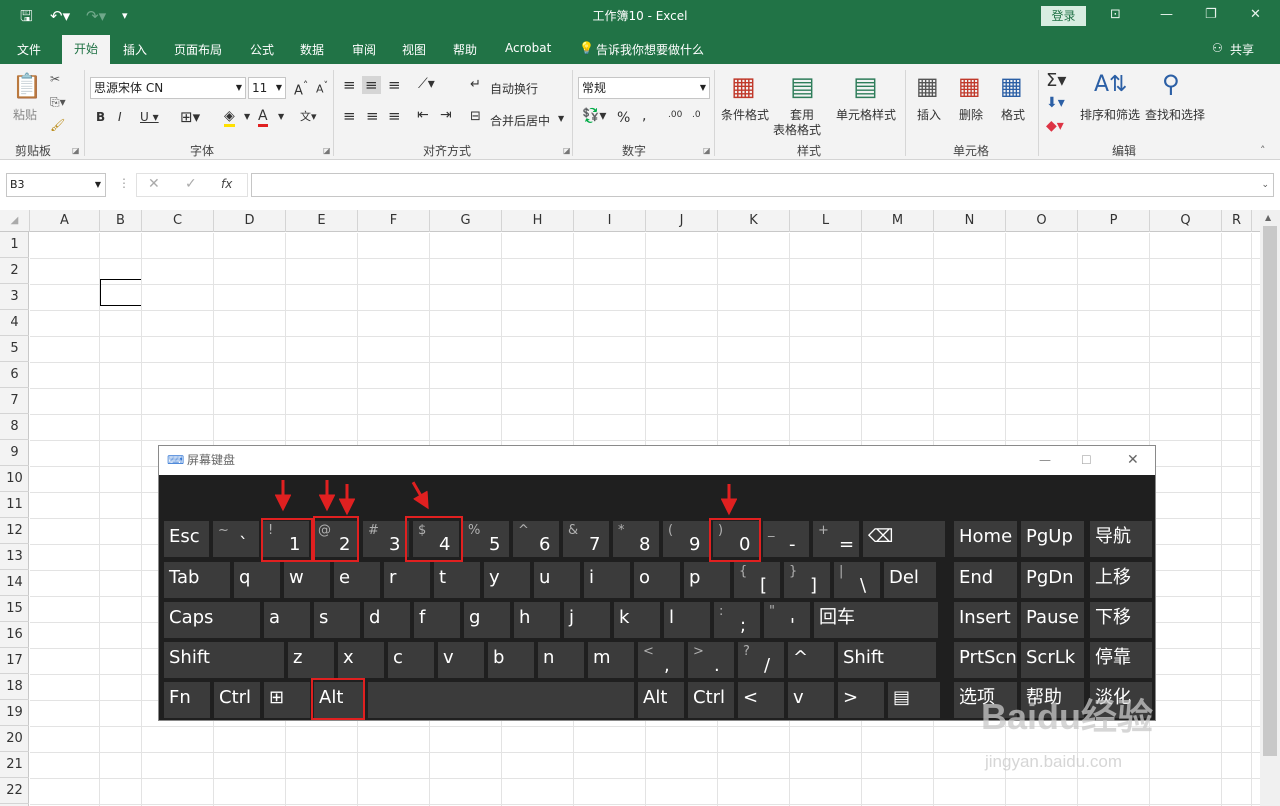 The width and height of the screenshot is (1280, 806). What do you see at coordinates (1052, 539) in the screenshot?
I see `key-PgUp: PgUp` at bounding box center [1052, 539].